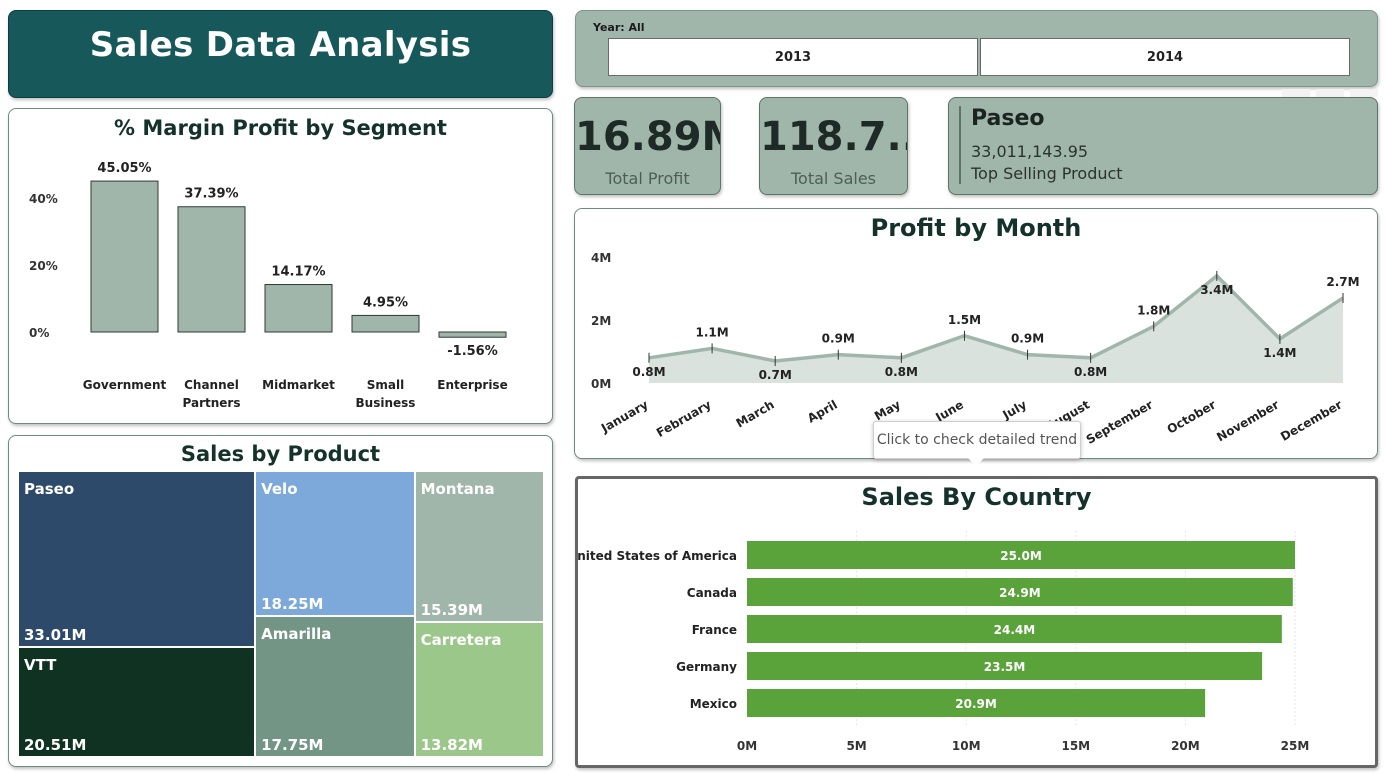  I want to click on treemap-cell-name: Velo, so click(279, 489).